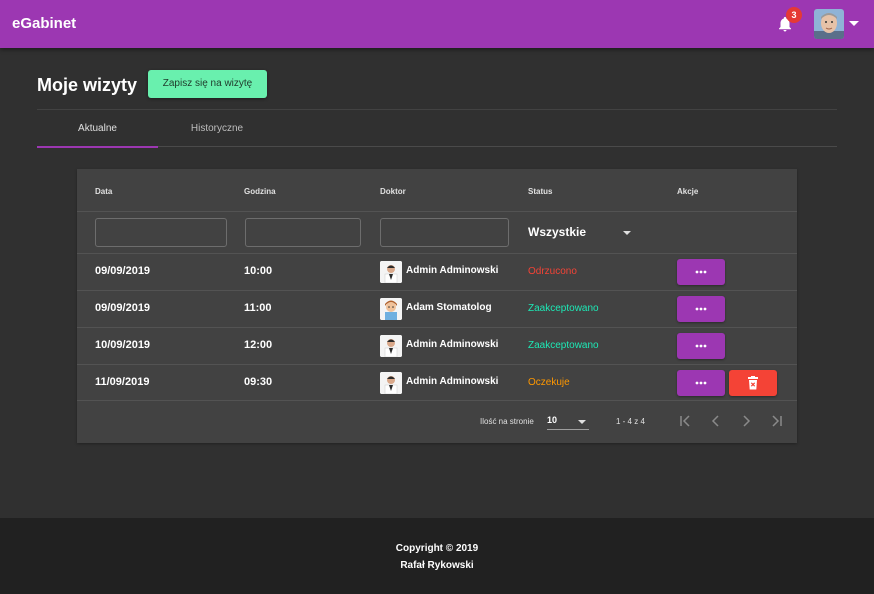  What do you see at coordinates (549, 382) in the screenshot?
I see `status-label: Oczekuje` at bounding box center [549, 382].